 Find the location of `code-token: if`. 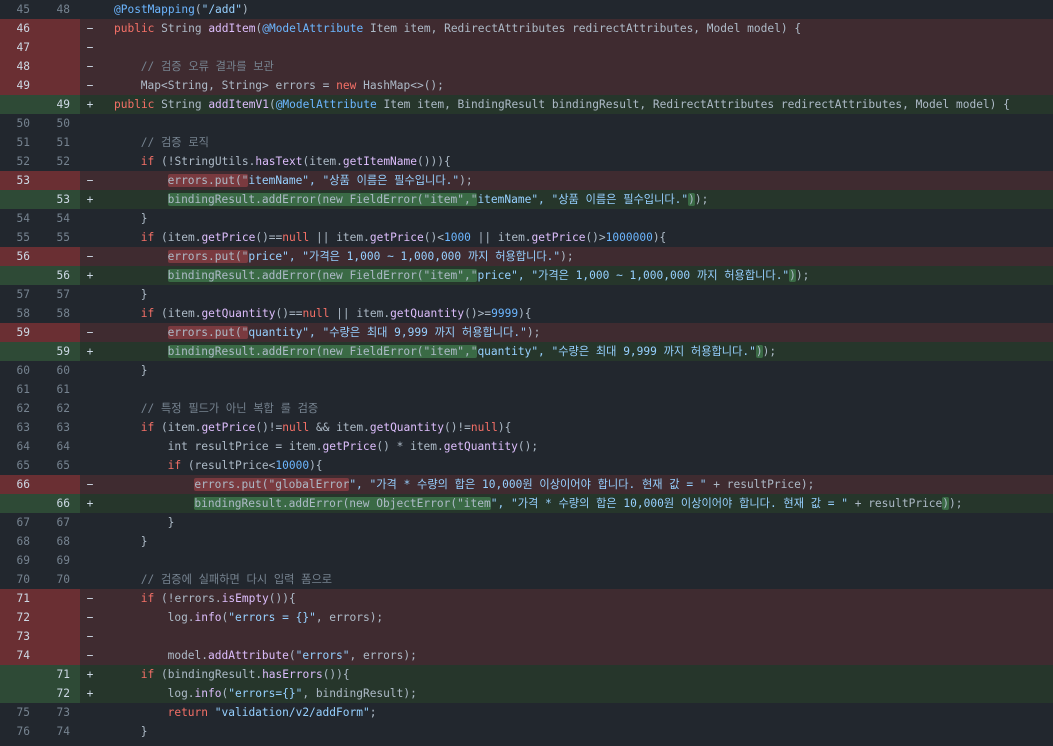

code-token: if is located at coordinates (147, 237).